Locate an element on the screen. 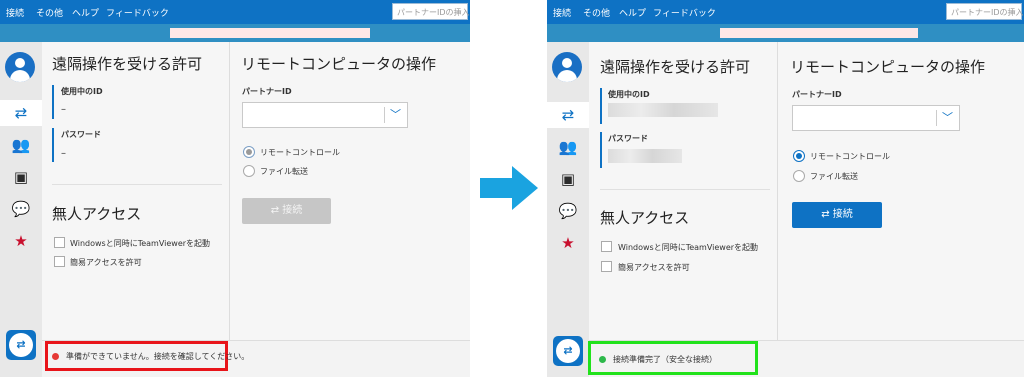 The image size is (1024, 377). status-text: 接続準備完了（安全な接続） is located at coordinates (665, 359).